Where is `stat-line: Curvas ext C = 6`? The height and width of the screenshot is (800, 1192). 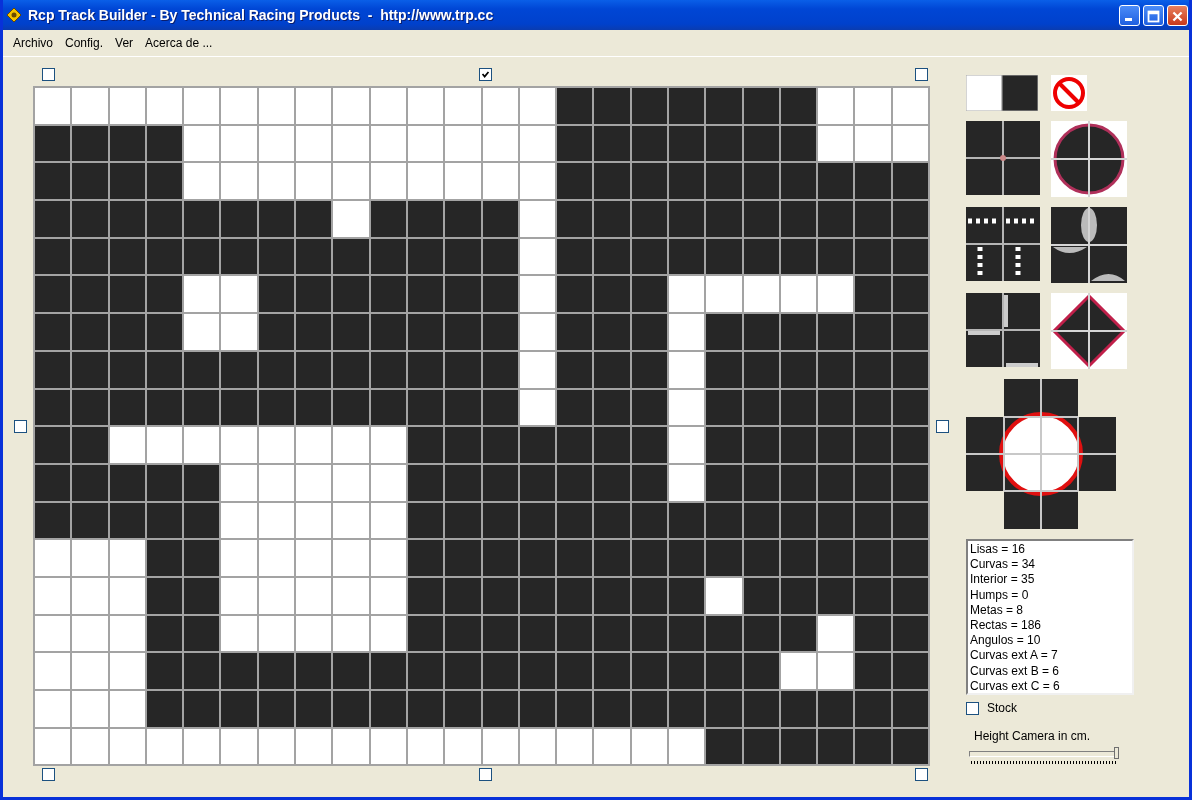 stat-line: Curvas ext C = 6 is located at coordinates (1015, 686).